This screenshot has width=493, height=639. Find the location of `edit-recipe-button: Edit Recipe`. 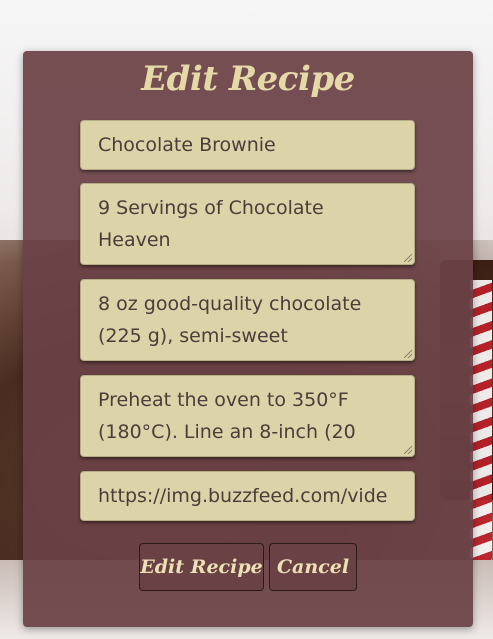

edit-recipe-button: Edit Recipe is located at coordinates (201, 567).